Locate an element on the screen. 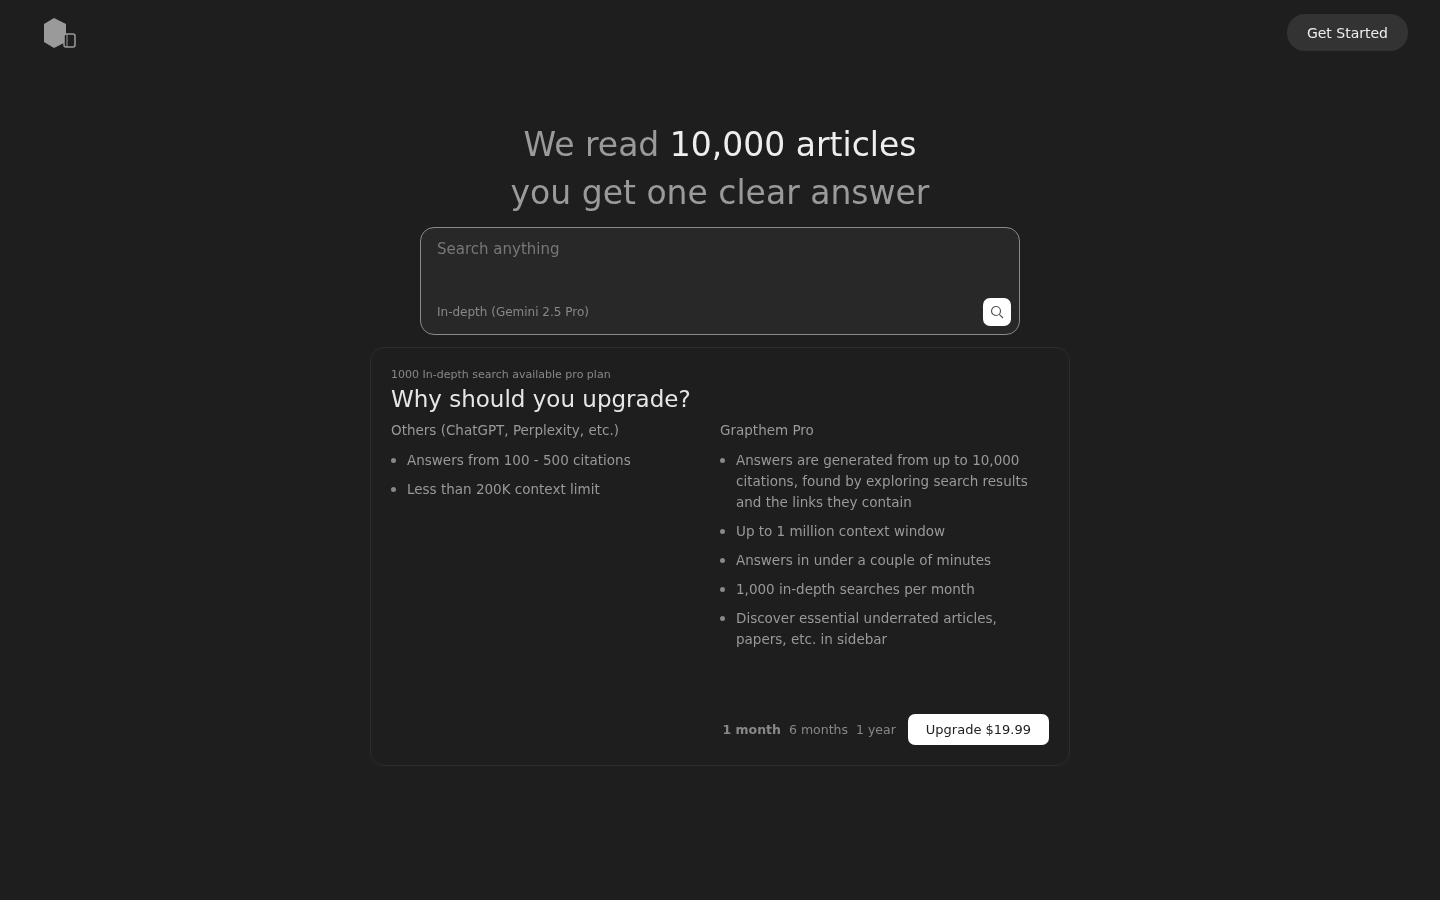 The height and width of the screenshot is (900, 1440). feature-item: Answers in under a couple of minutes is located at coordinates (864, 560).